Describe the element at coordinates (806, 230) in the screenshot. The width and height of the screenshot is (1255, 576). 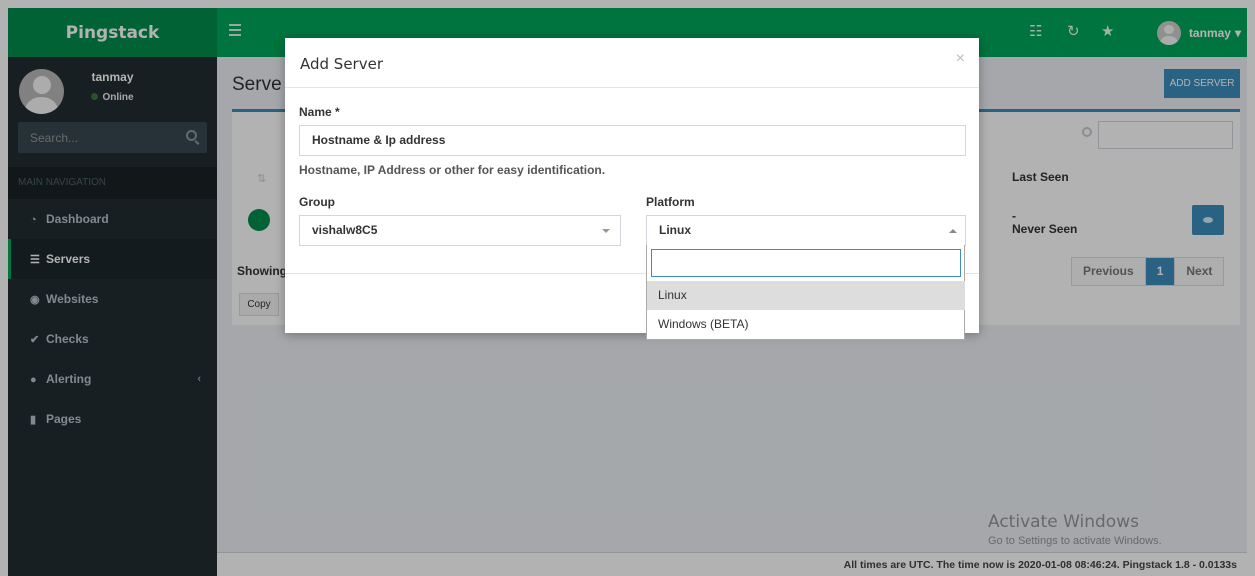
I see `platform-select: Linux` at that location.